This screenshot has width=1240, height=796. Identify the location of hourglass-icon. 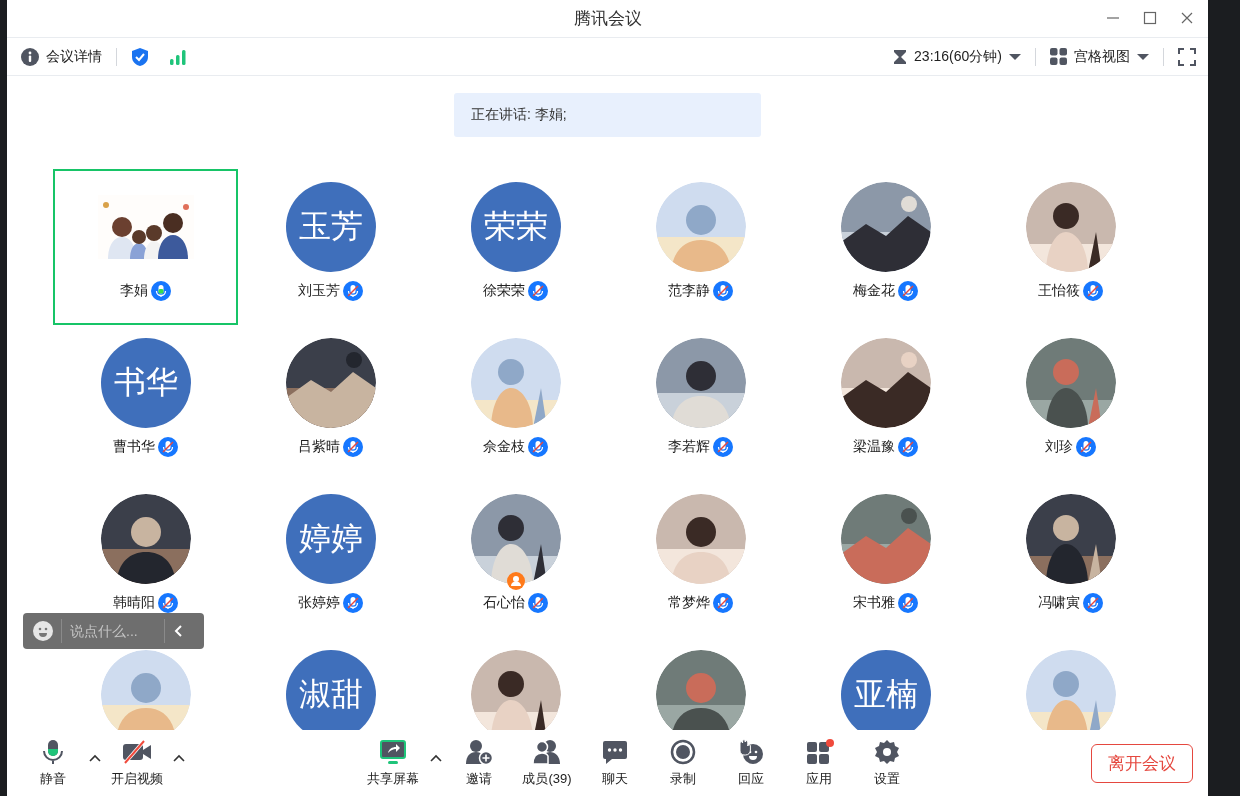
(900, 56).